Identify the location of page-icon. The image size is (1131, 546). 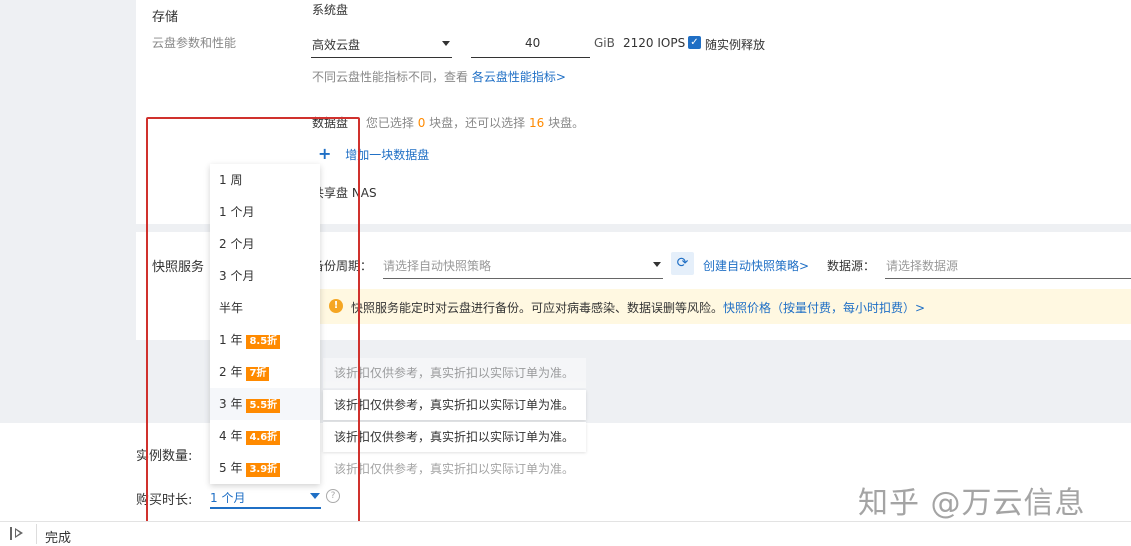
(17, 533).